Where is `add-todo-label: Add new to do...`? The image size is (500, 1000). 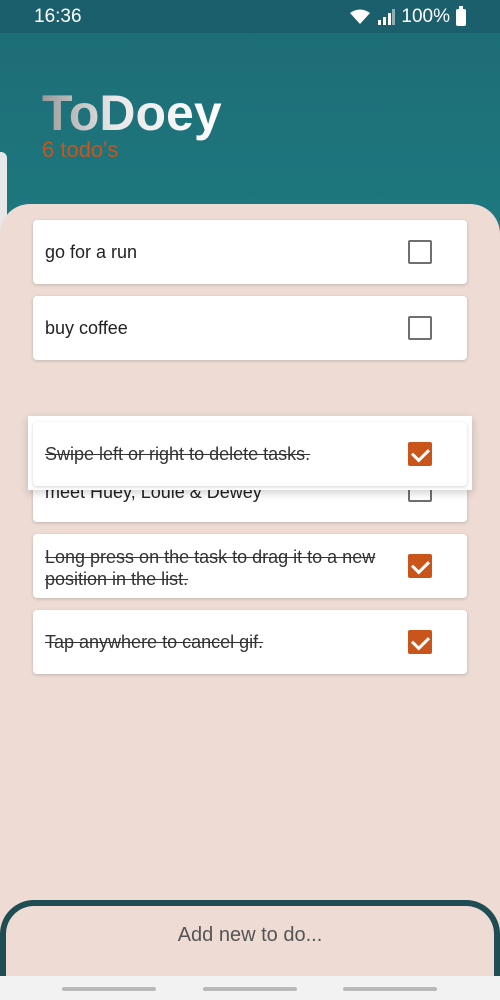
add-todo-label: Add new to do... is located at coordinates (250, 935).